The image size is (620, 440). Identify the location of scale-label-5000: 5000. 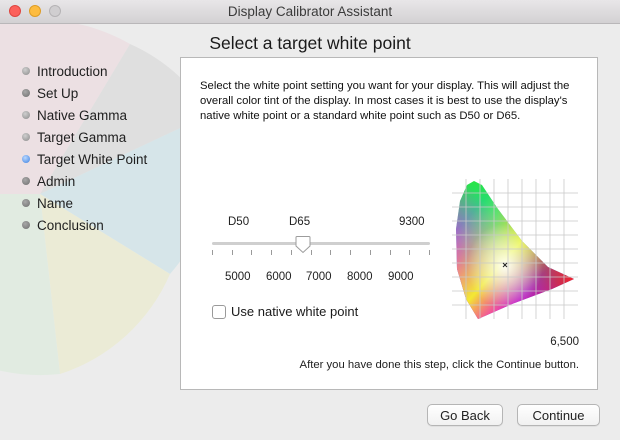
(238, 277).